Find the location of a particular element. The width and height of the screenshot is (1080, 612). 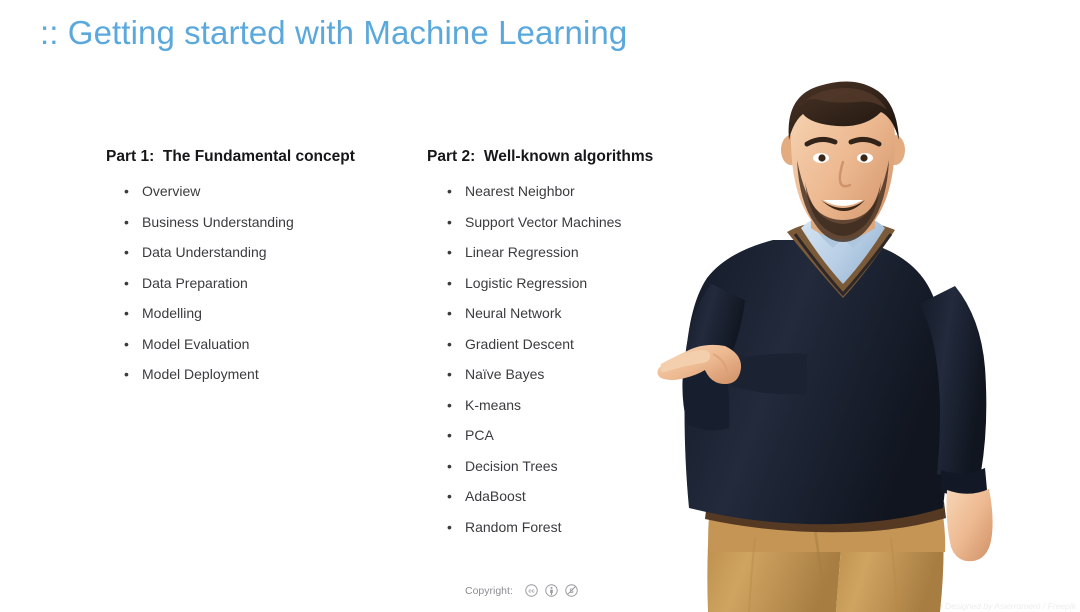

list-item: • K-means is located at coordinates (557, 412).